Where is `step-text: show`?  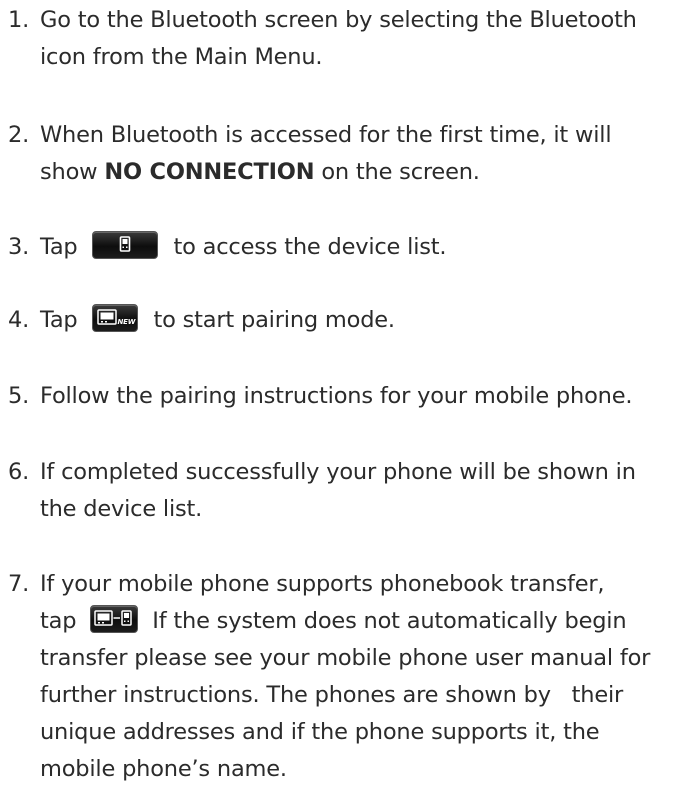 step-text: show is located at coordinates (72, 172).